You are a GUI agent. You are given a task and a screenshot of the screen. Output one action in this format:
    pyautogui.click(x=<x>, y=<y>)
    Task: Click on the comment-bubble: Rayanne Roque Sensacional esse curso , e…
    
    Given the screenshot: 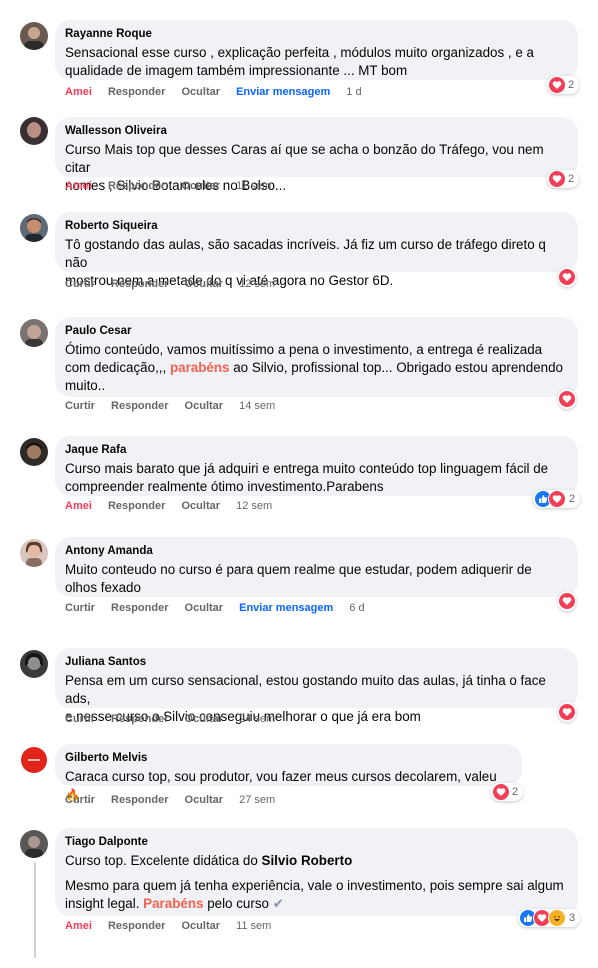 What is the action you would take?
    pyautogui.click(x=316, y=50)
    